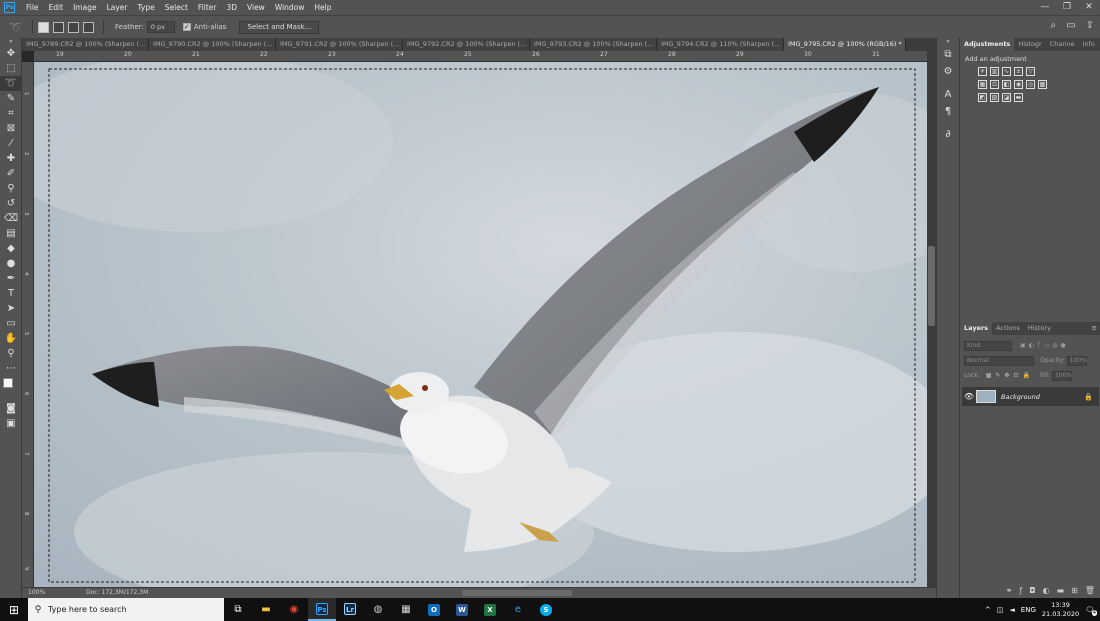 This screenshot has width=1100, height=621. Describe the element at coordinates (1089, 44) in the screenshot. I see `tab-info: Info` at that location.